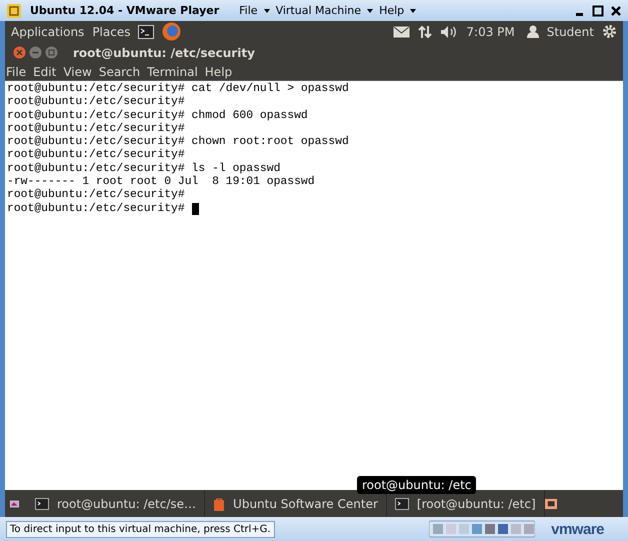 The height and width of the screenshot is (541, 628). Describe the element at coordinates (125, 10) in the screenshot. I see `window-title: Ubuntu 12.04 - VMware Player` at that location.